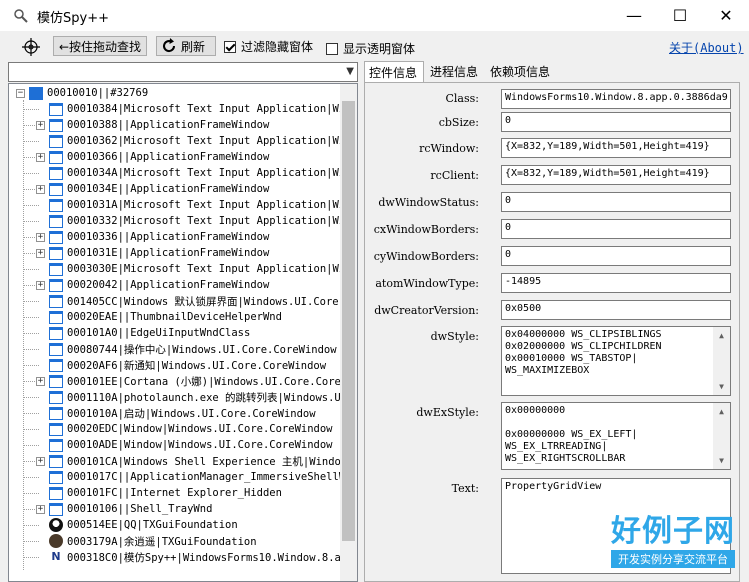 The width and height of the screenshot is (749, 582). I want to click on drag-find-button: ←按住拖动查找, so click(100, 46).